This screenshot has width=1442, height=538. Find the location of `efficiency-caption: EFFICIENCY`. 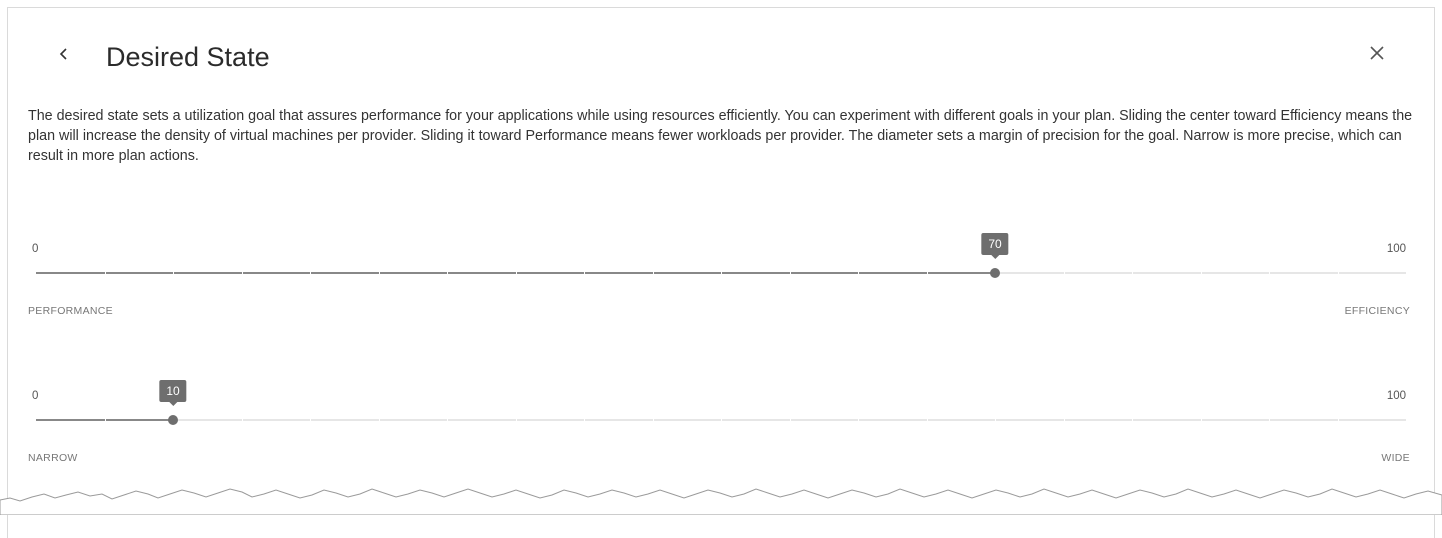

efficiency-caption: EFFICIENCY is located at coordinates (1377, 311).